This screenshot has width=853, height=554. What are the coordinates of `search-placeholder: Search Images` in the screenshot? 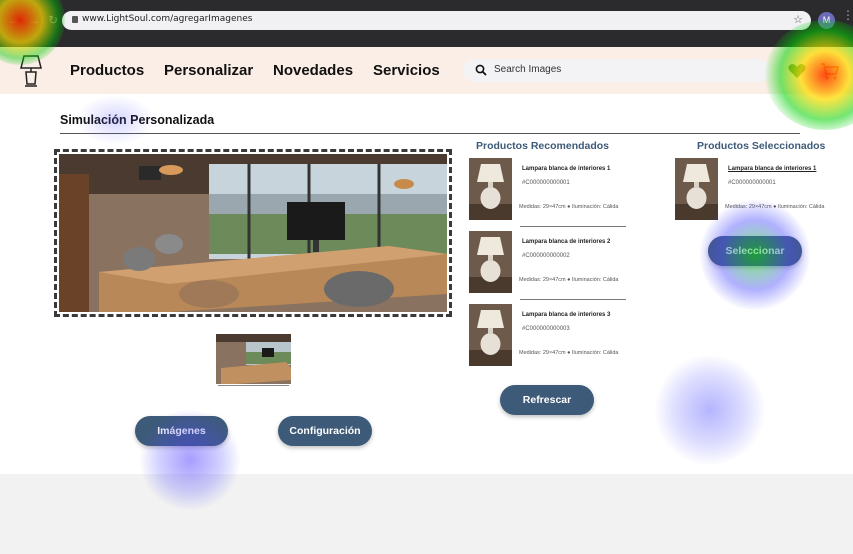 It's located at (528, 69).